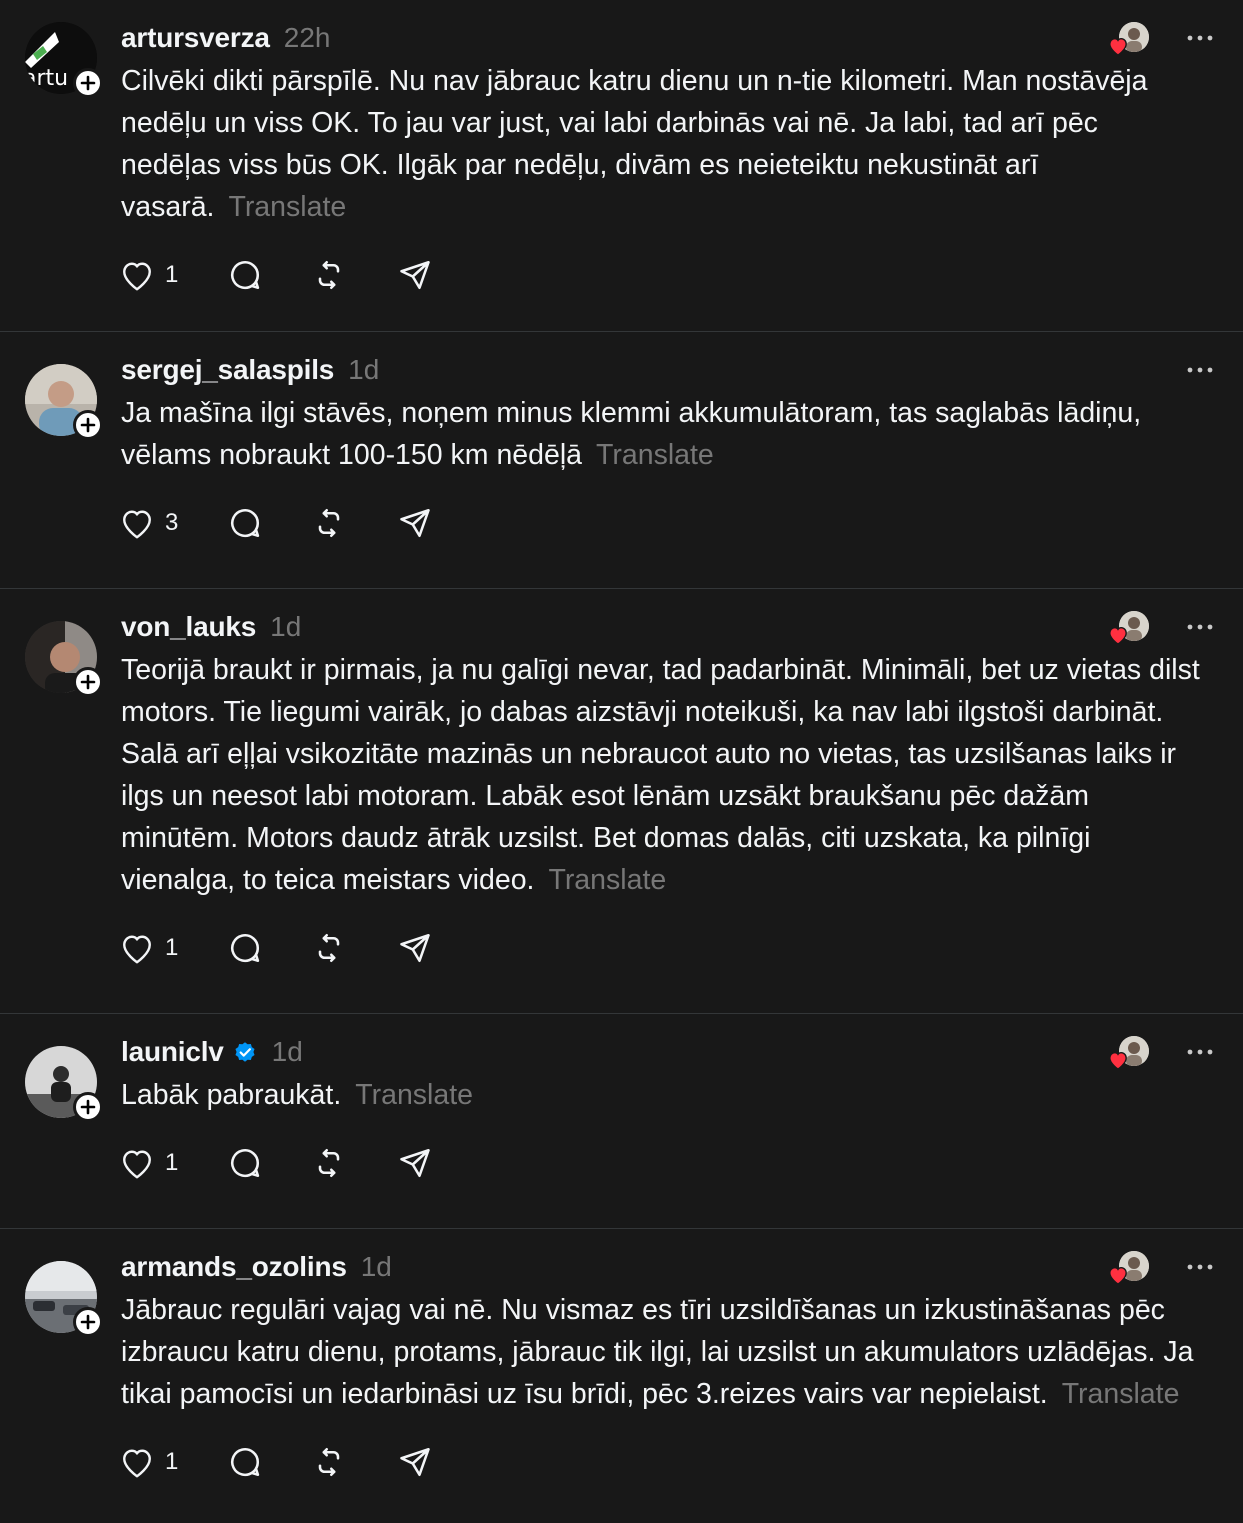  What do you see at coordinates (234, 1267) in the screenshot?
I see `username-link: armands_ozolins` at bounding box center [234, 1267].